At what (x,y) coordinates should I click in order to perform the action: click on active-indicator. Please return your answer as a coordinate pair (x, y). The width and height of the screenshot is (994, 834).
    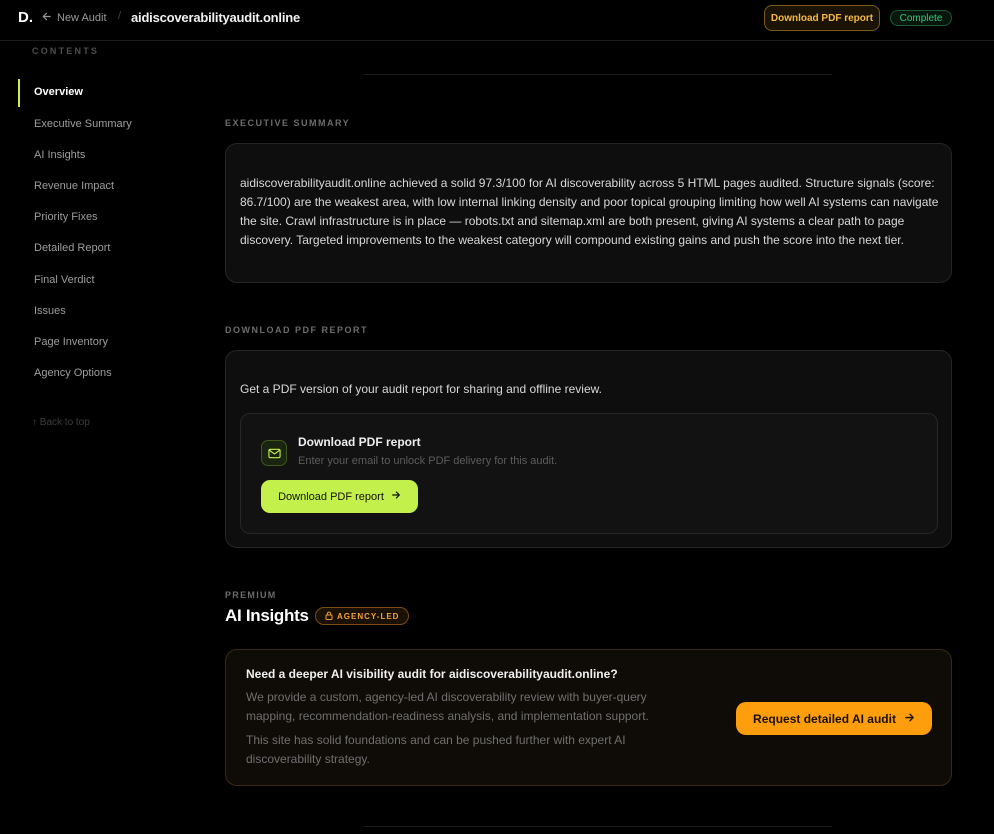
    Looking at the image, I should click on (19, 93).